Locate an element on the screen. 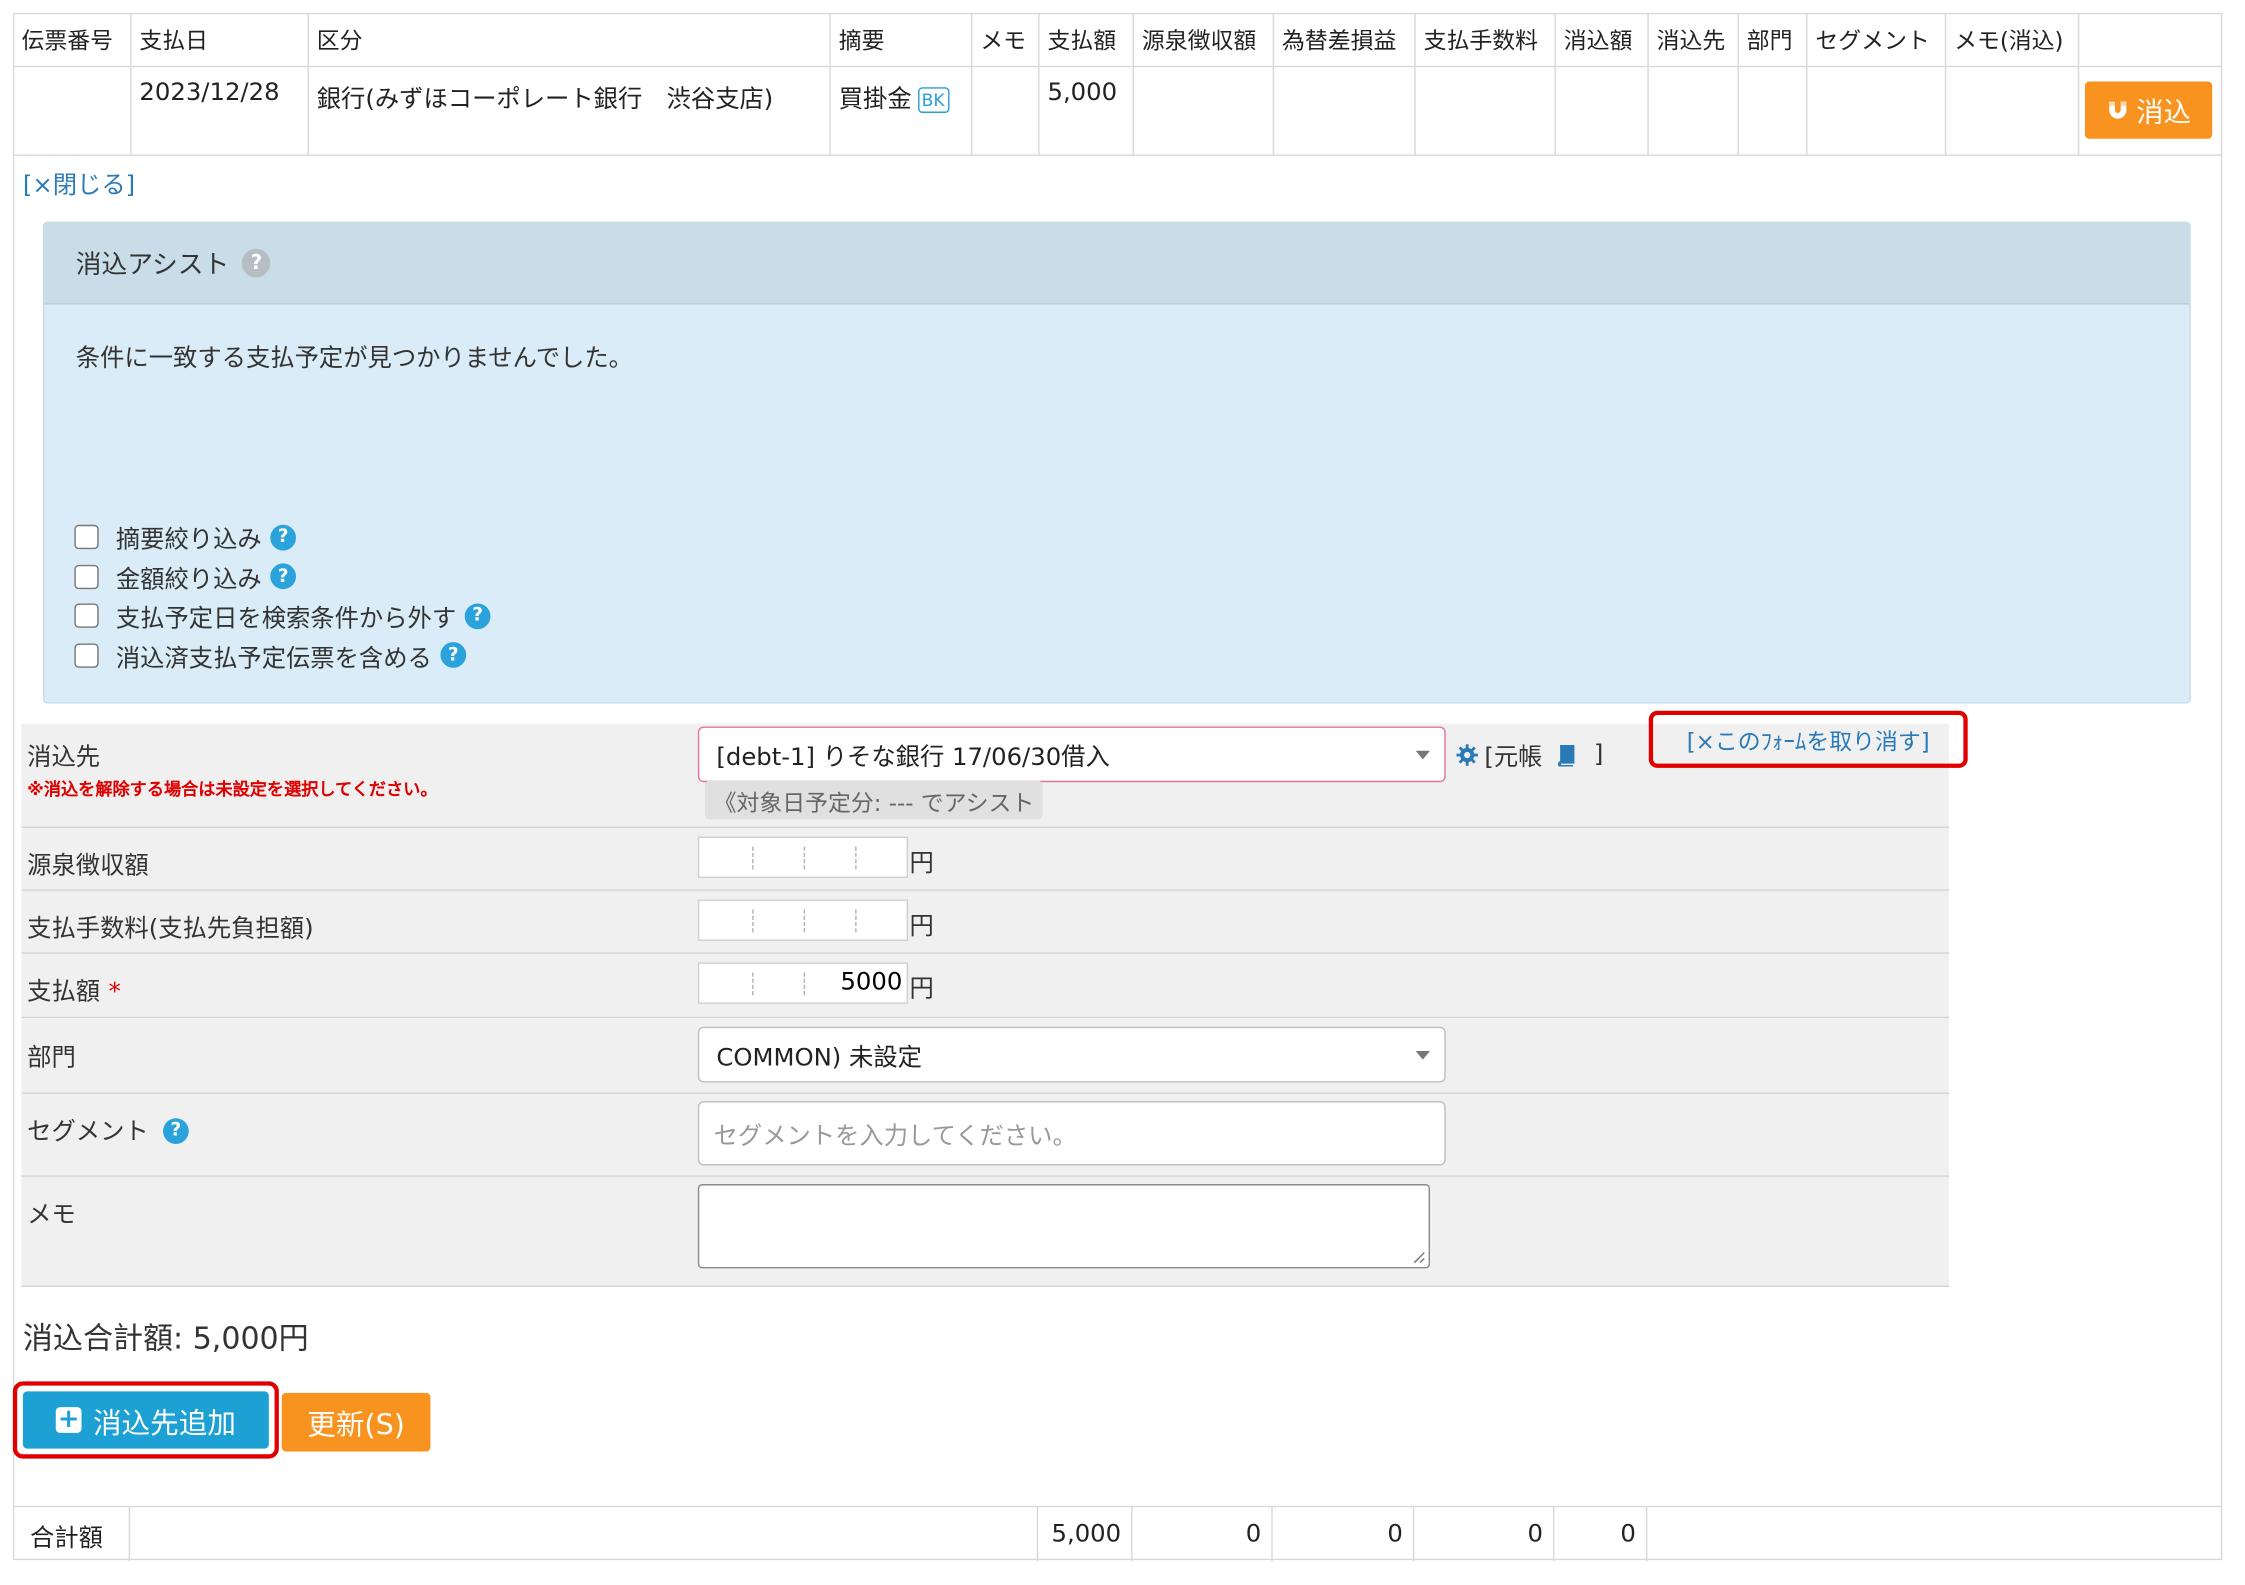  cell-dept is located at coordinates (1772, 110).